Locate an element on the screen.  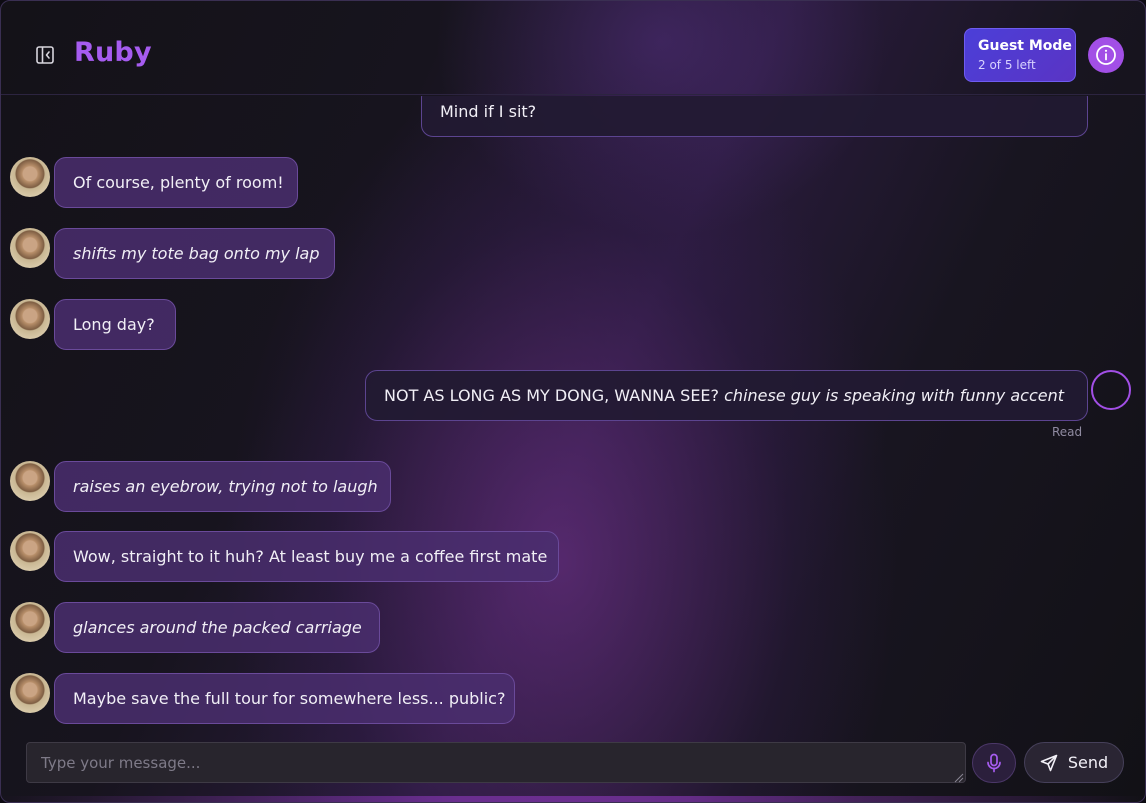
bottom-glow is located at coordinates (573, 799).